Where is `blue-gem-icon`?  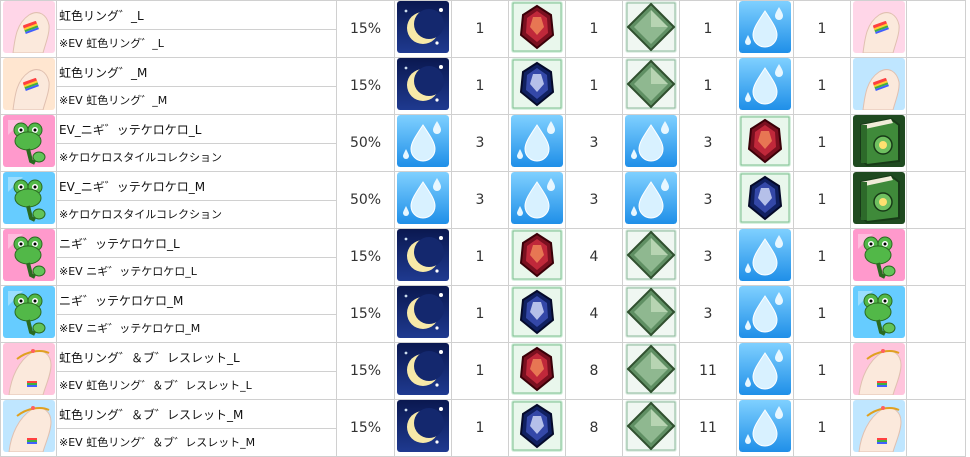 blue-gem-icon is located at coordinates (537, 312).